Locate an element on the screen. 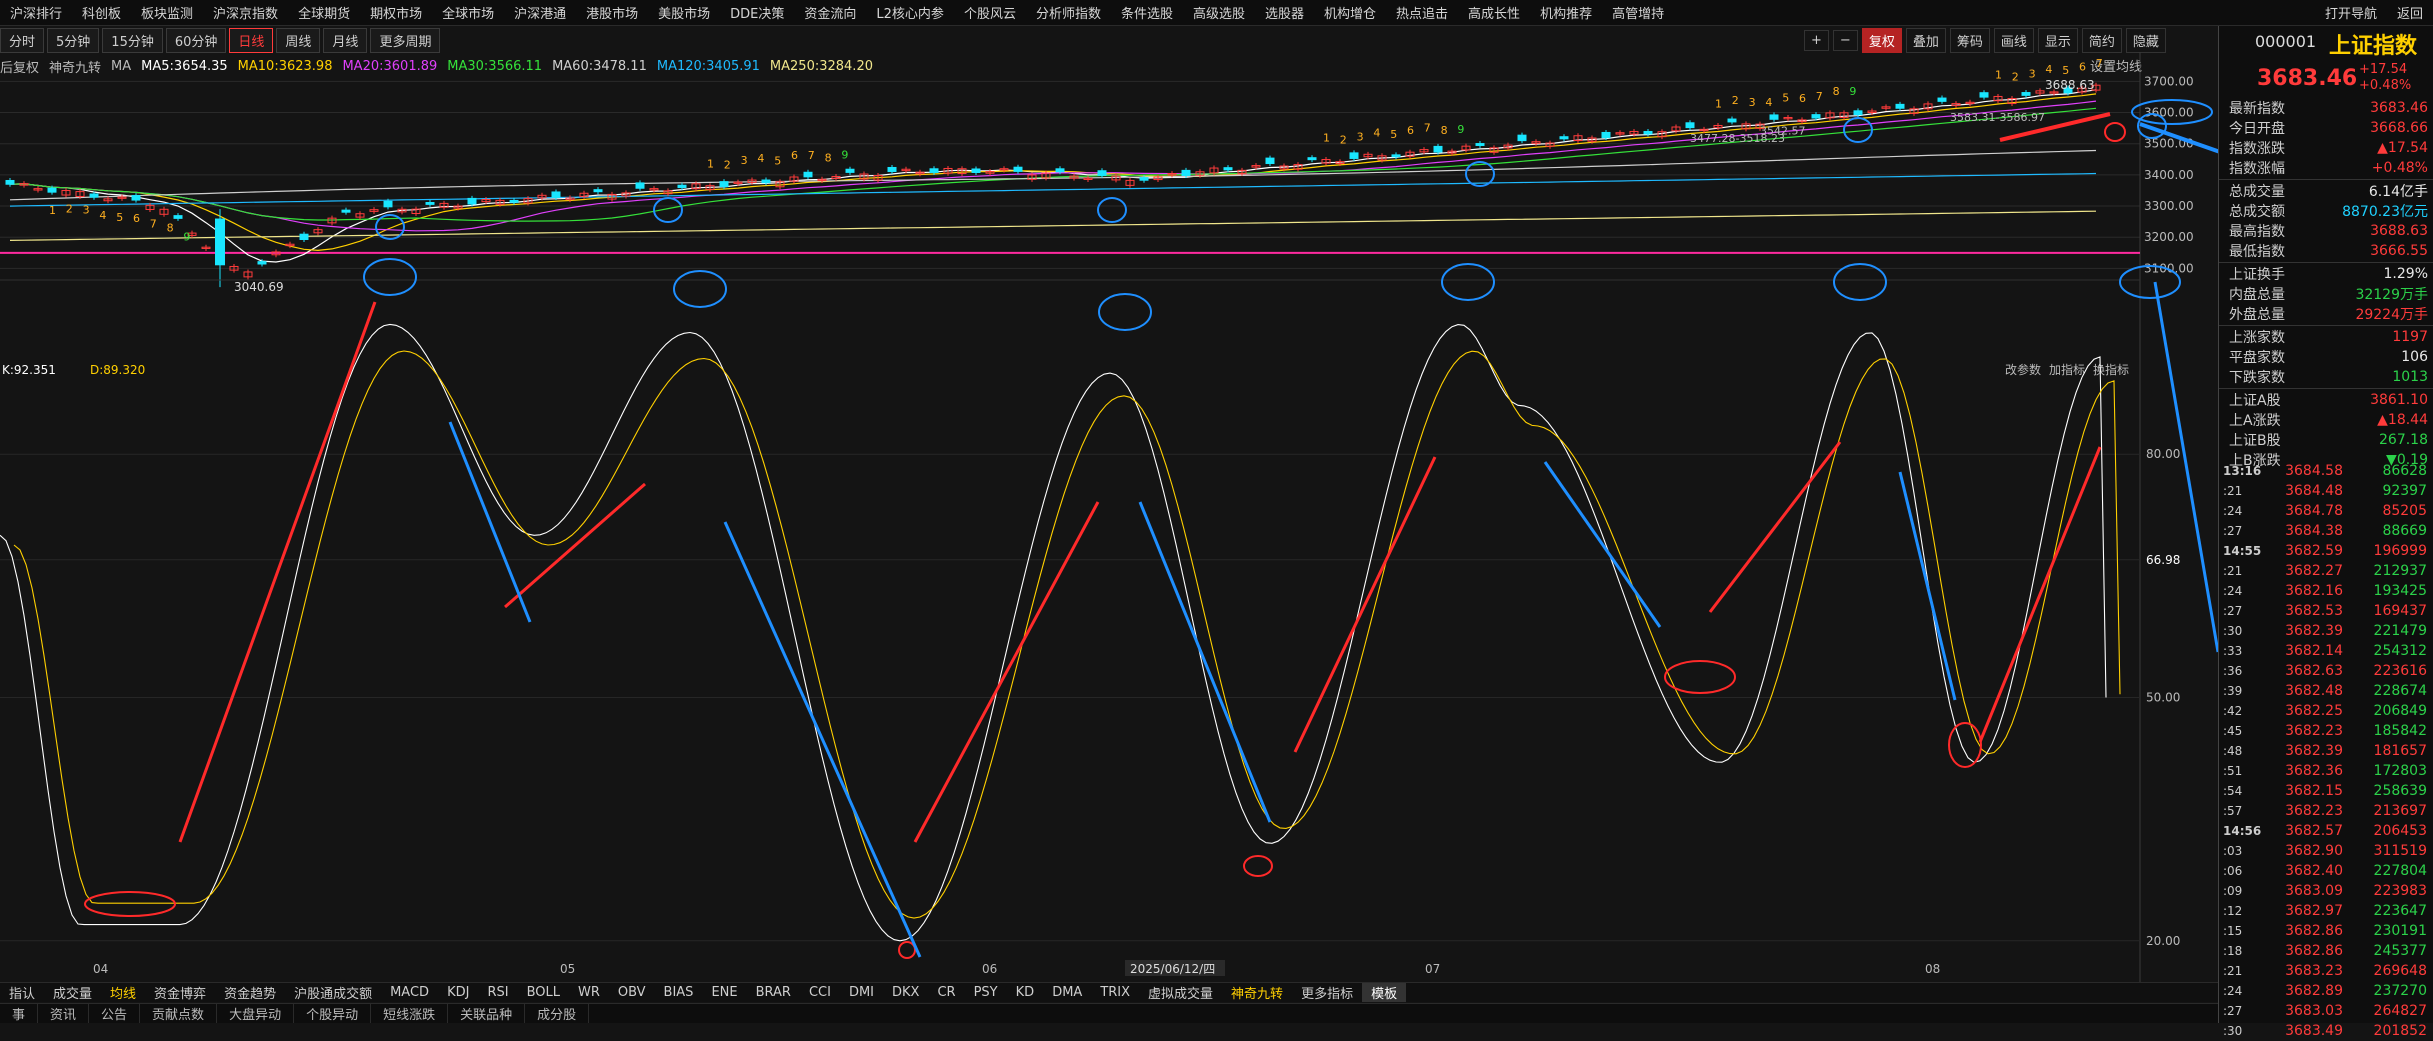 The image size is (2433, 1041). menu-item: 机构推荐 is located at coordinates (1566, 12).